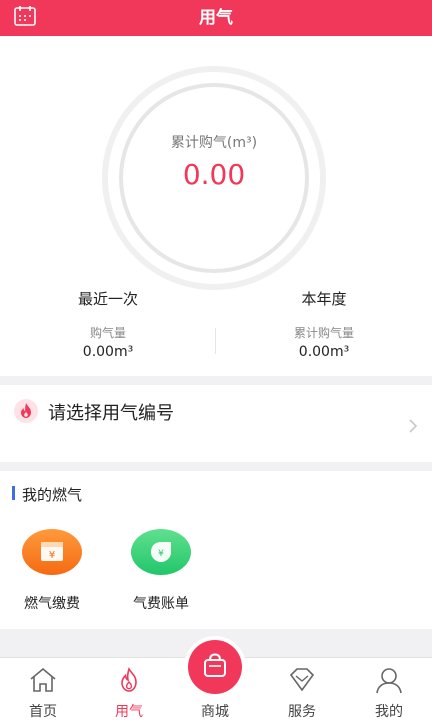 This screenshot has height=720, width=432. What do you see at coordinates (107, 299) in the screenshot?
I see `recent-heading: 最近一次` at bounding box center [107, 299].